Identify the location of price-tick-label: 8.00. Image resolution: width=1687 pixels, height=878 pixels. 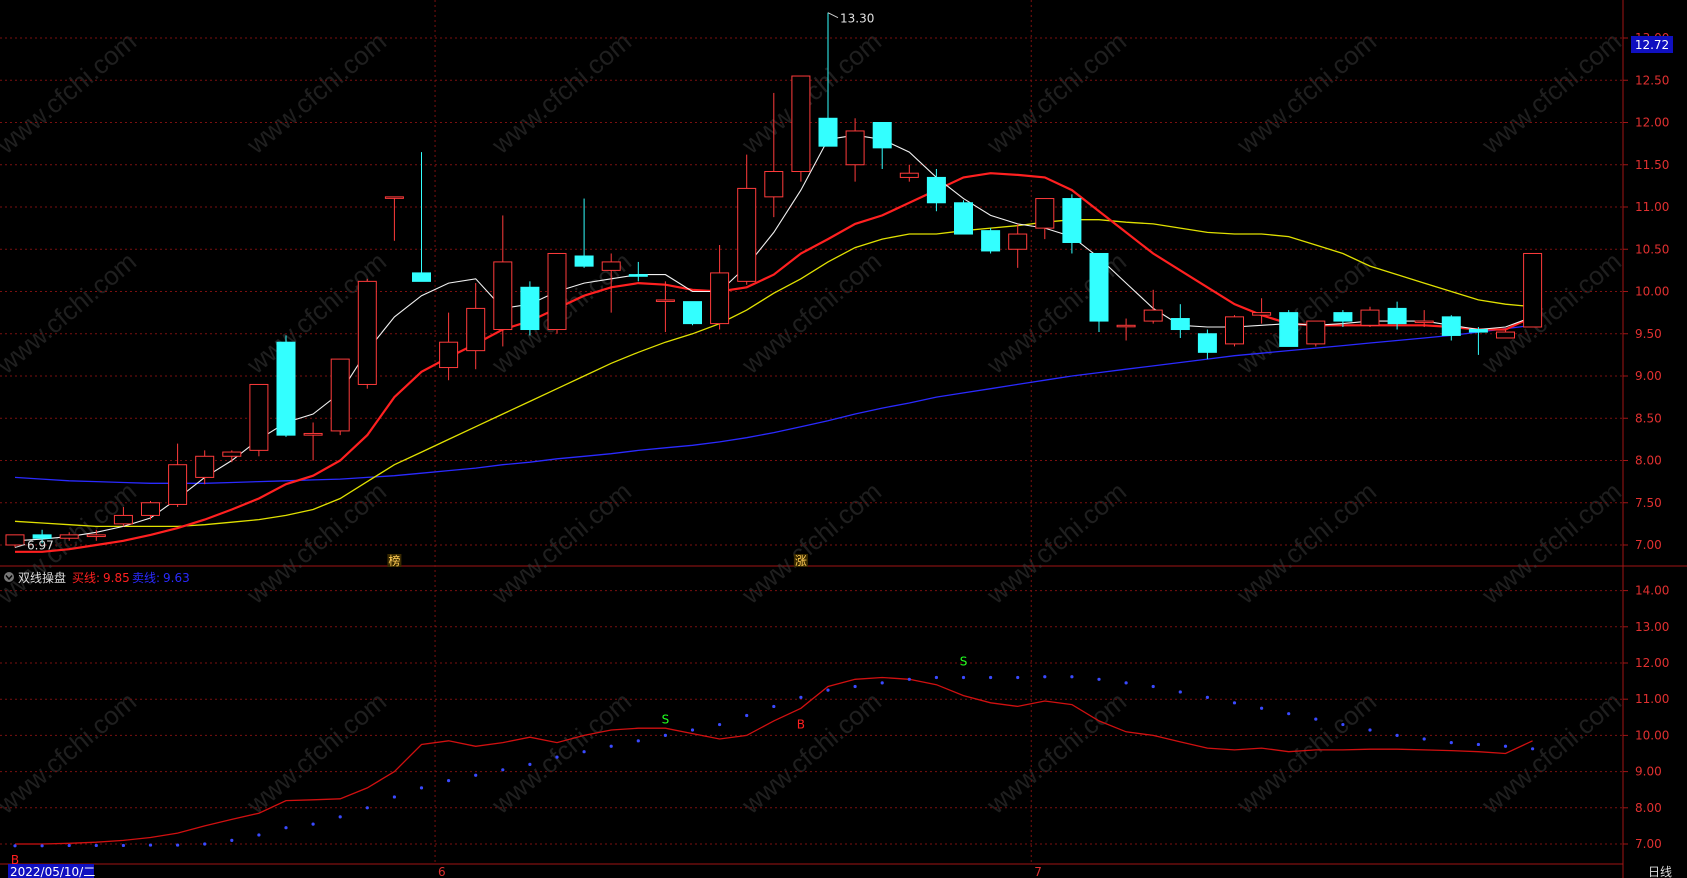
(1648, 461).